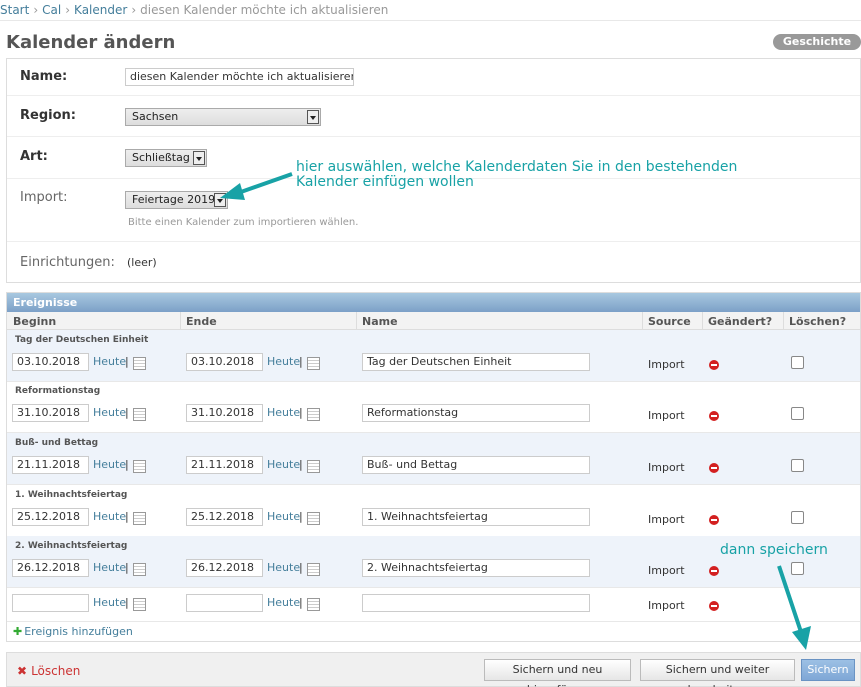 The width and height of the screenshot is (861, 687). I want to click on column-name: Name, so click(380, 321).